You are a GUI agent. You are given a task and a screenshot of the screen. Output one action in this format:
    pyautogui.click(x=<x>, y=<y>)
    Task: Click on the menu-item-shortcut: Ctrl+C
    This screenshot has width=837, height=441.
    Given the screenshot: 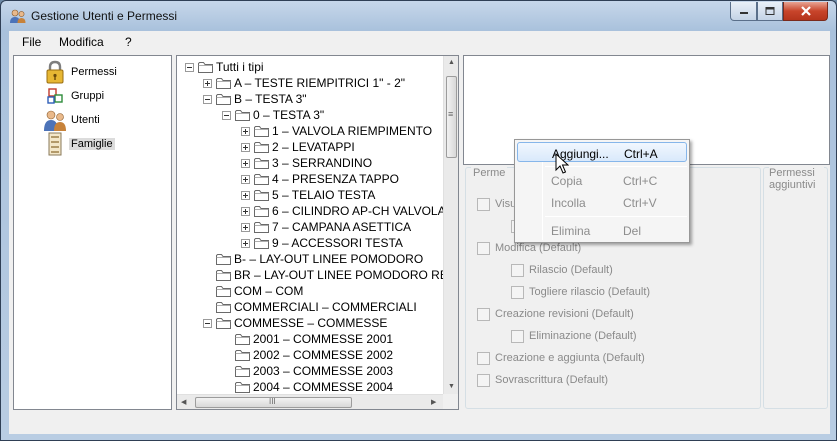 What is the action you would take?
    pyautogui.click(x=640, y=181)
    